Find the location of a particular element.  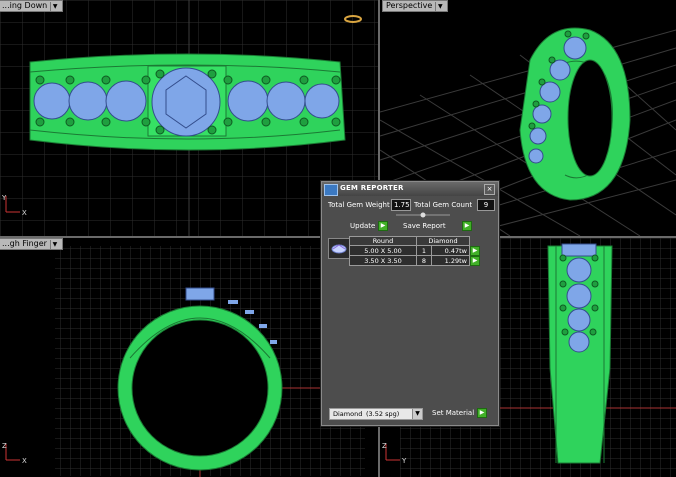

table-row: 5.00 X 5.00 1 0.47tw ▶ is located at coordinates (415, 250).